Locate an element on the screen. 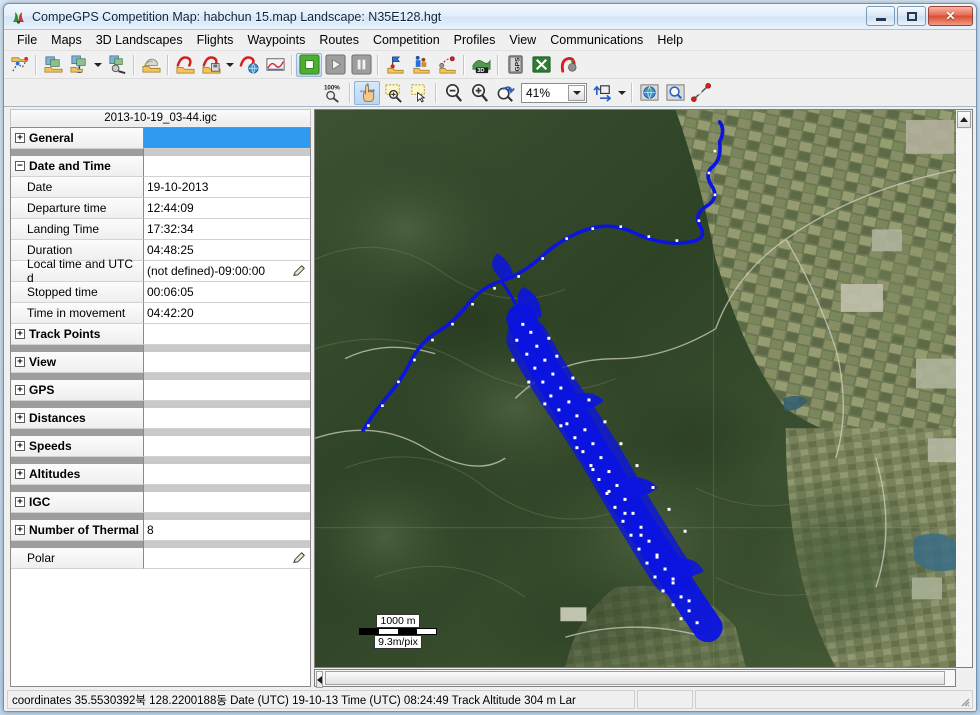  zoom-refresh-icon is located at coordinates (505, 93).